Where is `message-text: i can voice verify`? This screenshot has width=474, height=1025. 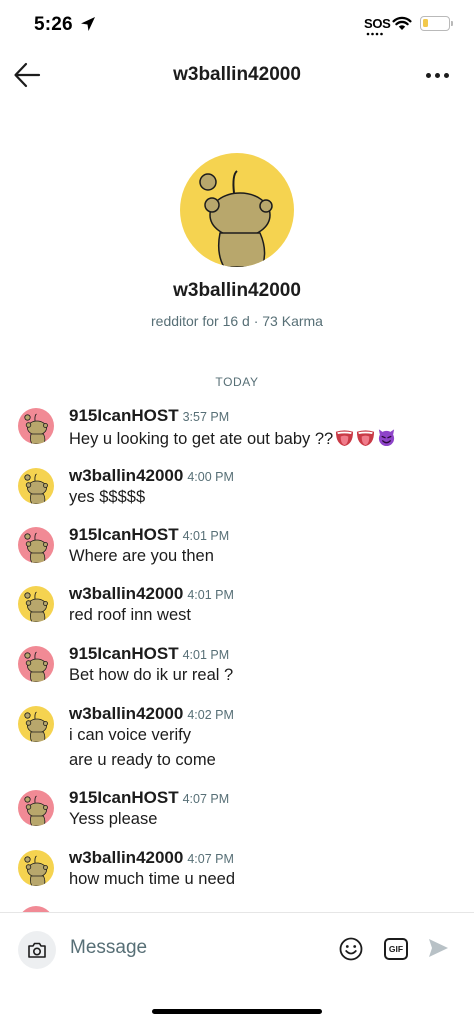 message-text: i can voice verify is located at coordinates (130, 735).